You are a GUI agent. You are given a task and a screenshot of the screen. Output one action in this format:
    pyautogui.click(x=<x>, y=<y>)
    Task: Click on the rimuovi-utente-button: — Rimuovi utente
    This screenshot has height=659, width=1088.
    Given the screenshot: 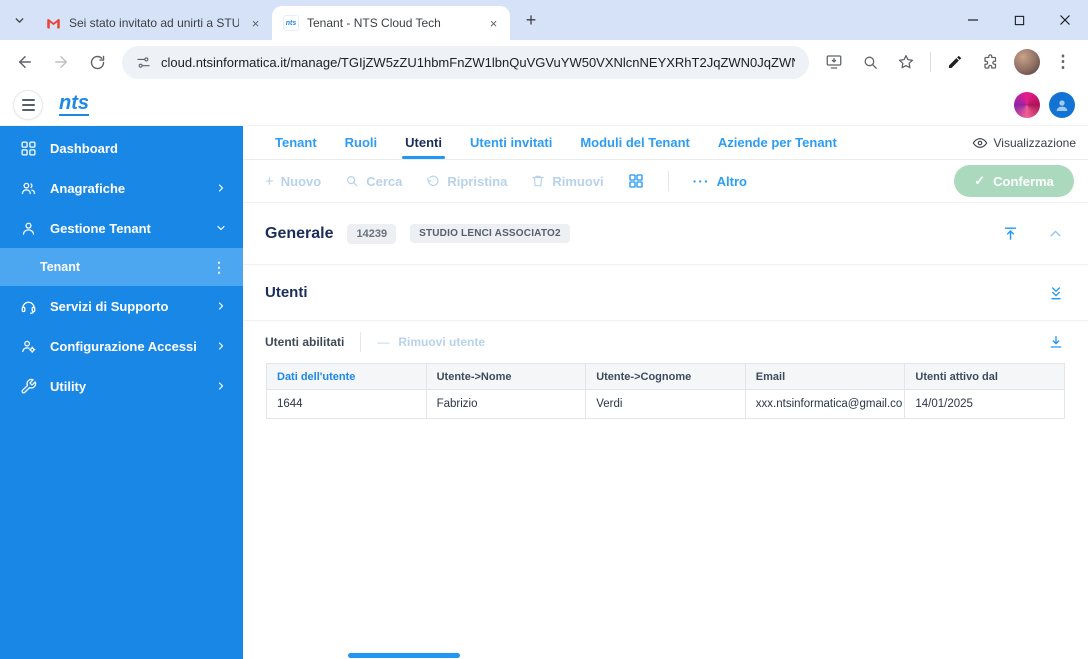 What is the action you would take?
    pyautogui.click(x=431, y=342)
    